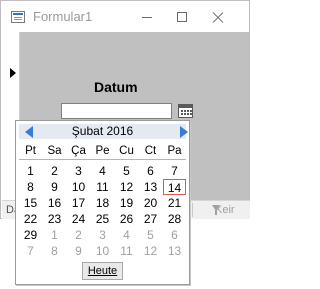  I want to click on date-field, so click(116, 111).